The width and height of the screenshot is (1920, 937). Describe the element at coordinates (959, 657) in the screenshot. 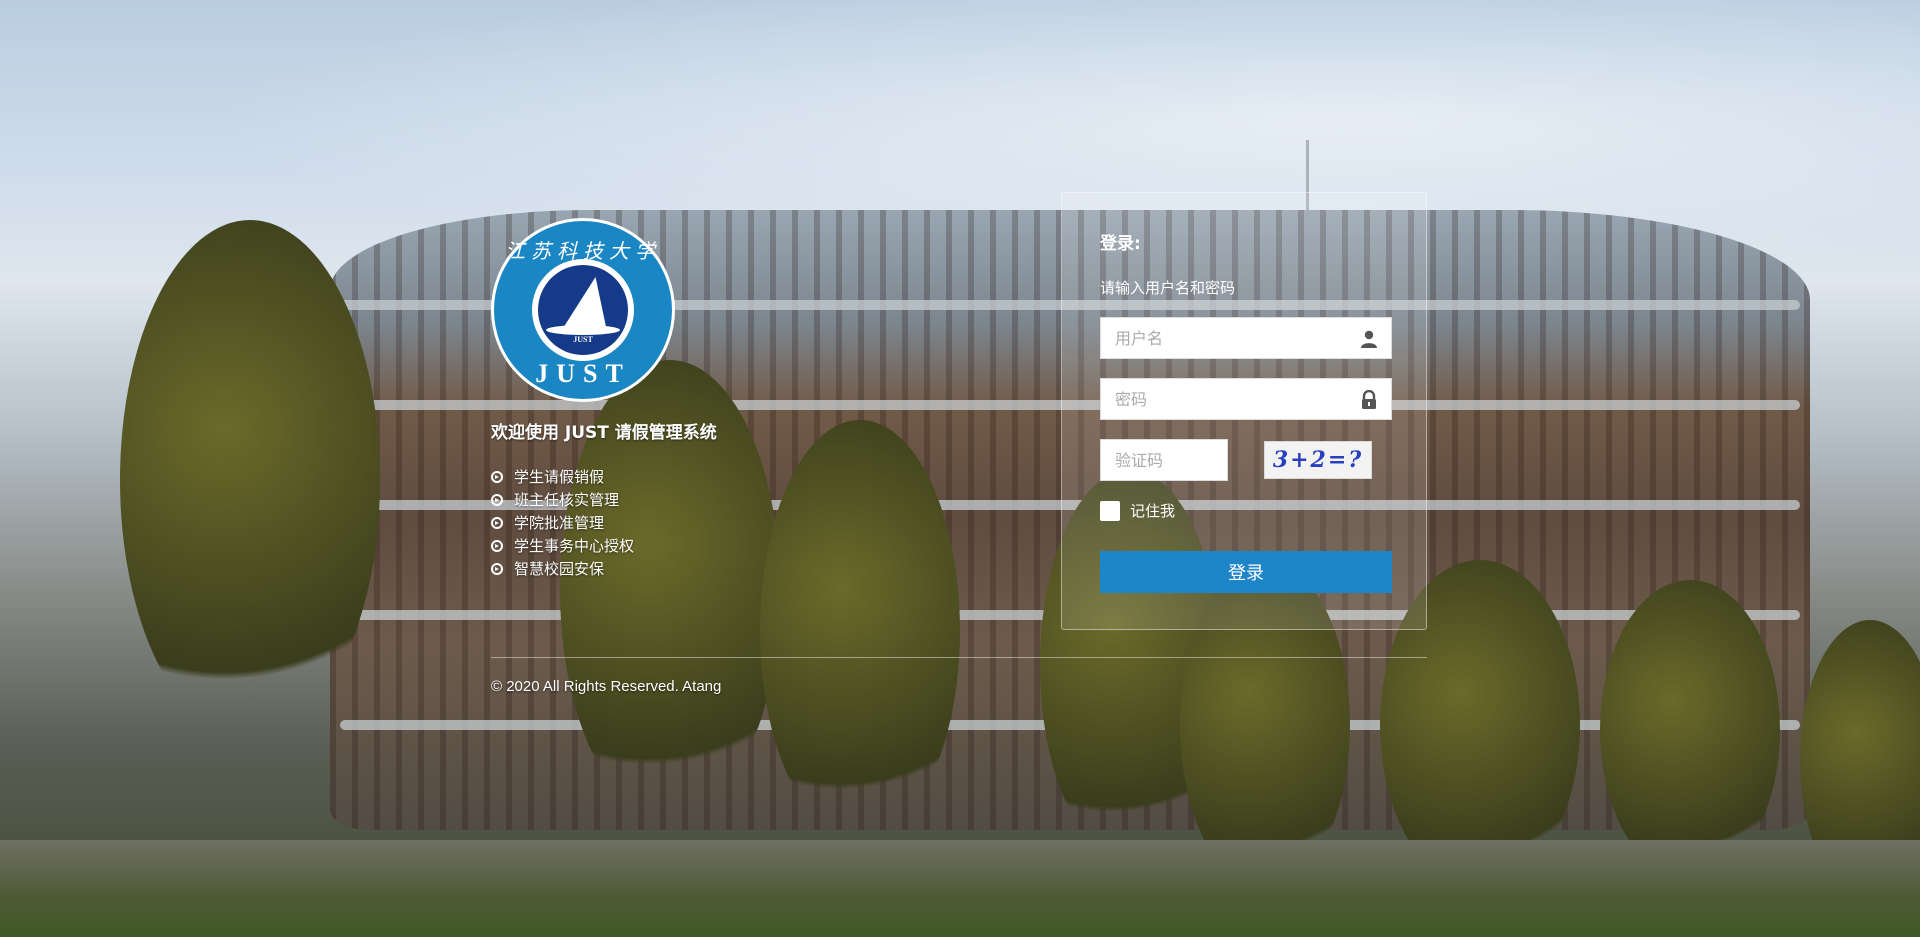

I see `footer-divider` at that location.